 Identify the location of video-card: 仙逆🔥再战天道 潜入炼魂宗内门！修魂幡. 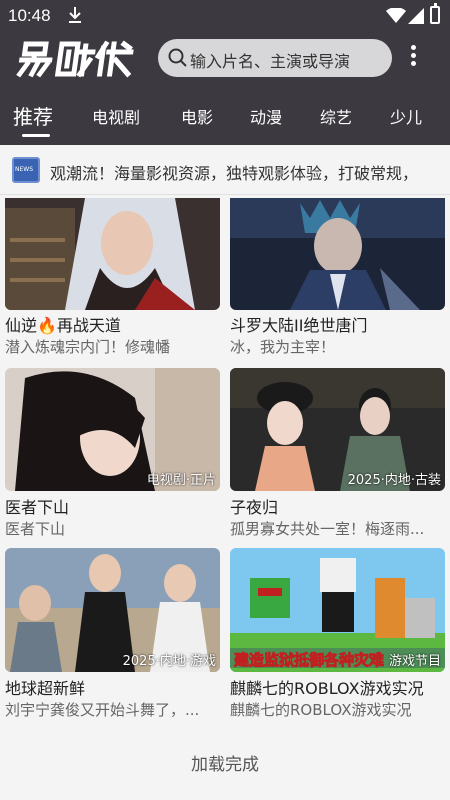
(112, 278).